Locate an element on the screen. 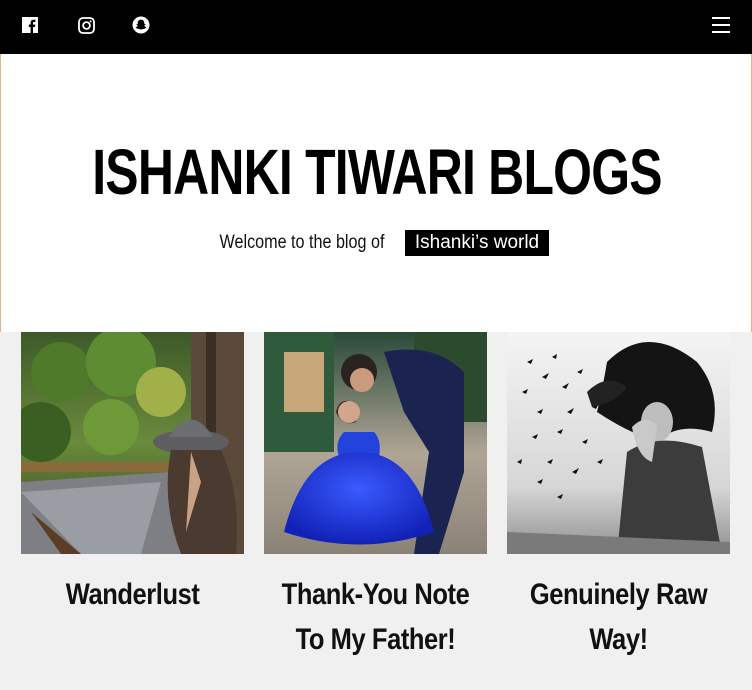  facebook-icon is located at coordinates (30, 25).